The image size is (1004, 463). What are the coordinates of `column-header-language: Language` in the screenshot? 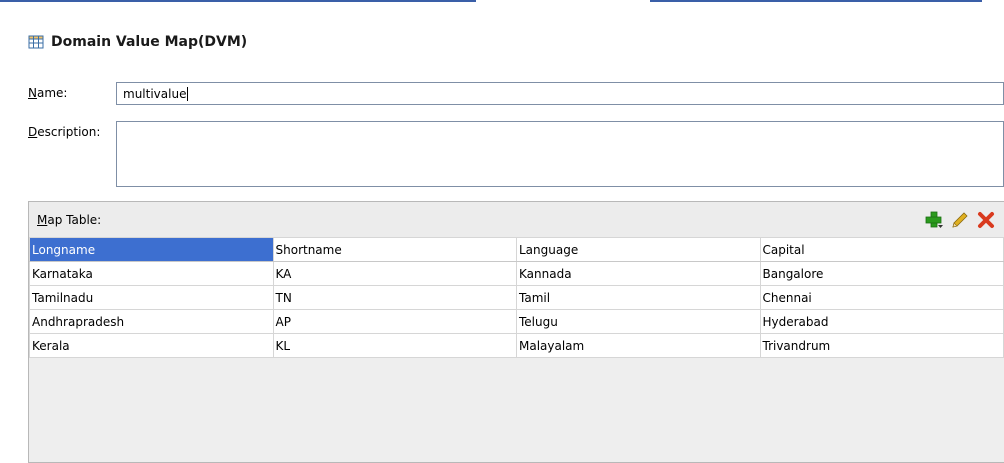 It's located at (638, 249).